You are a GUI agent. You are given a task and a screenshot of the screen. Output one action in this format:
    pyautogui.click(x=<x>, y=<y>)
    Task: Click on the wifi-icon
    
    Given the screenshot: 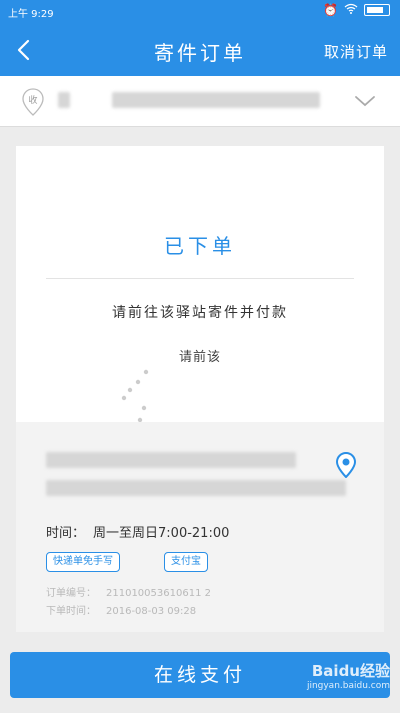 What is the action you would take?
    pyautogui.click(x=351, y=10)
    